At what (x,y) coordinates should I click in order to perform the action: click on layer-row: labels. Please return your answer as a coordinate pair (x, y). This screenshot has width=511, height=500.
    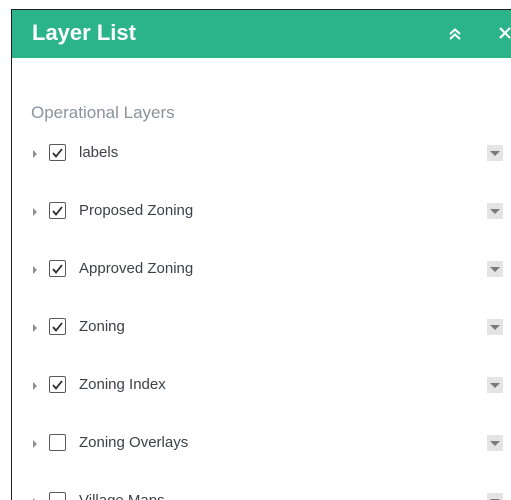
    Looking at the image, I should click on (261, 155).